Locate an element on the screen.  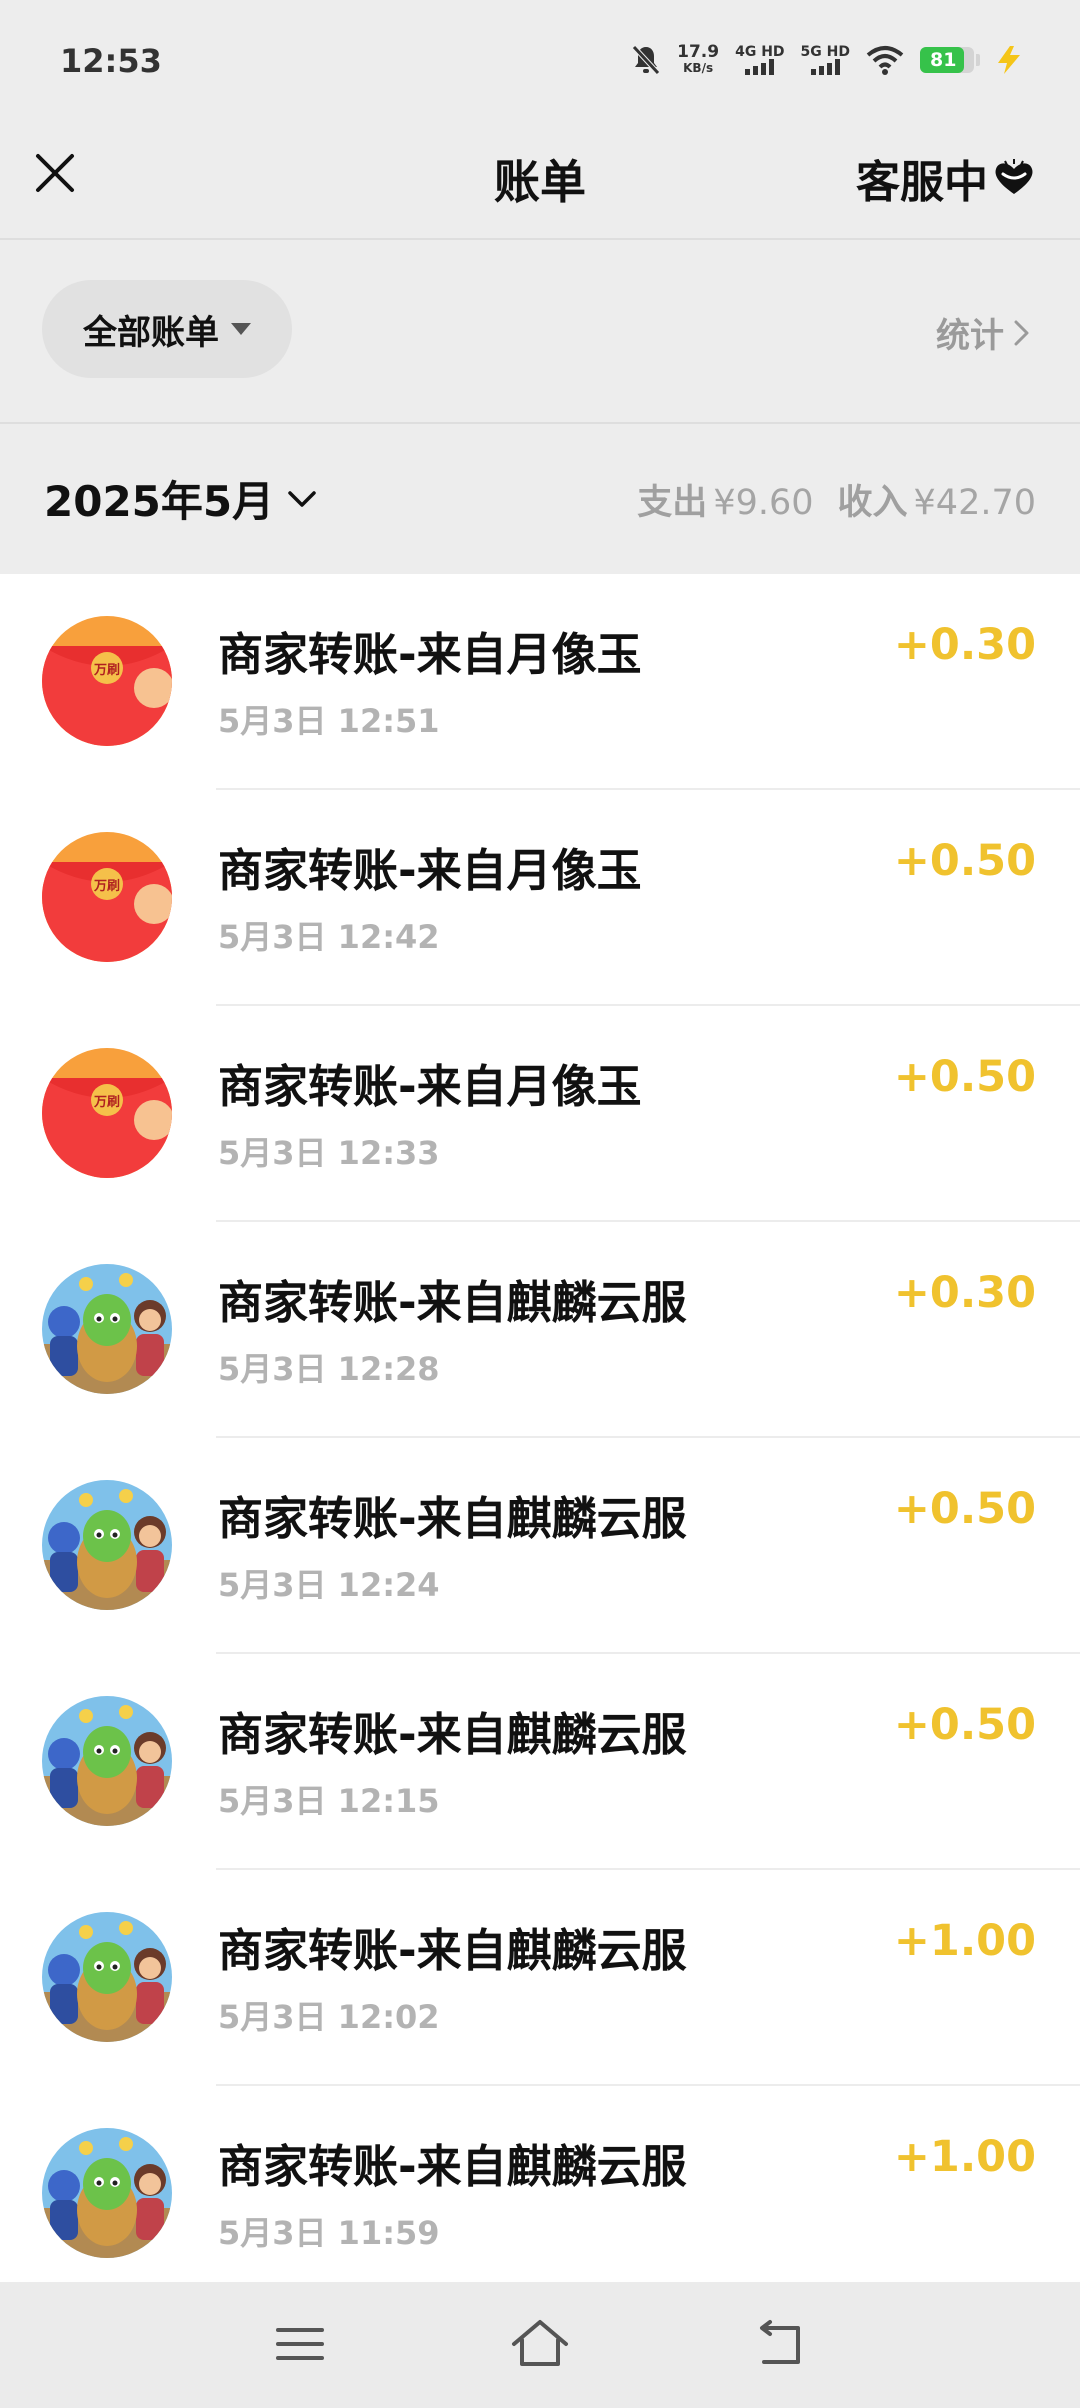
status-icons: 17.9 KB/s 4G HD 5G HD 81 is located at coordinates (826, 60).